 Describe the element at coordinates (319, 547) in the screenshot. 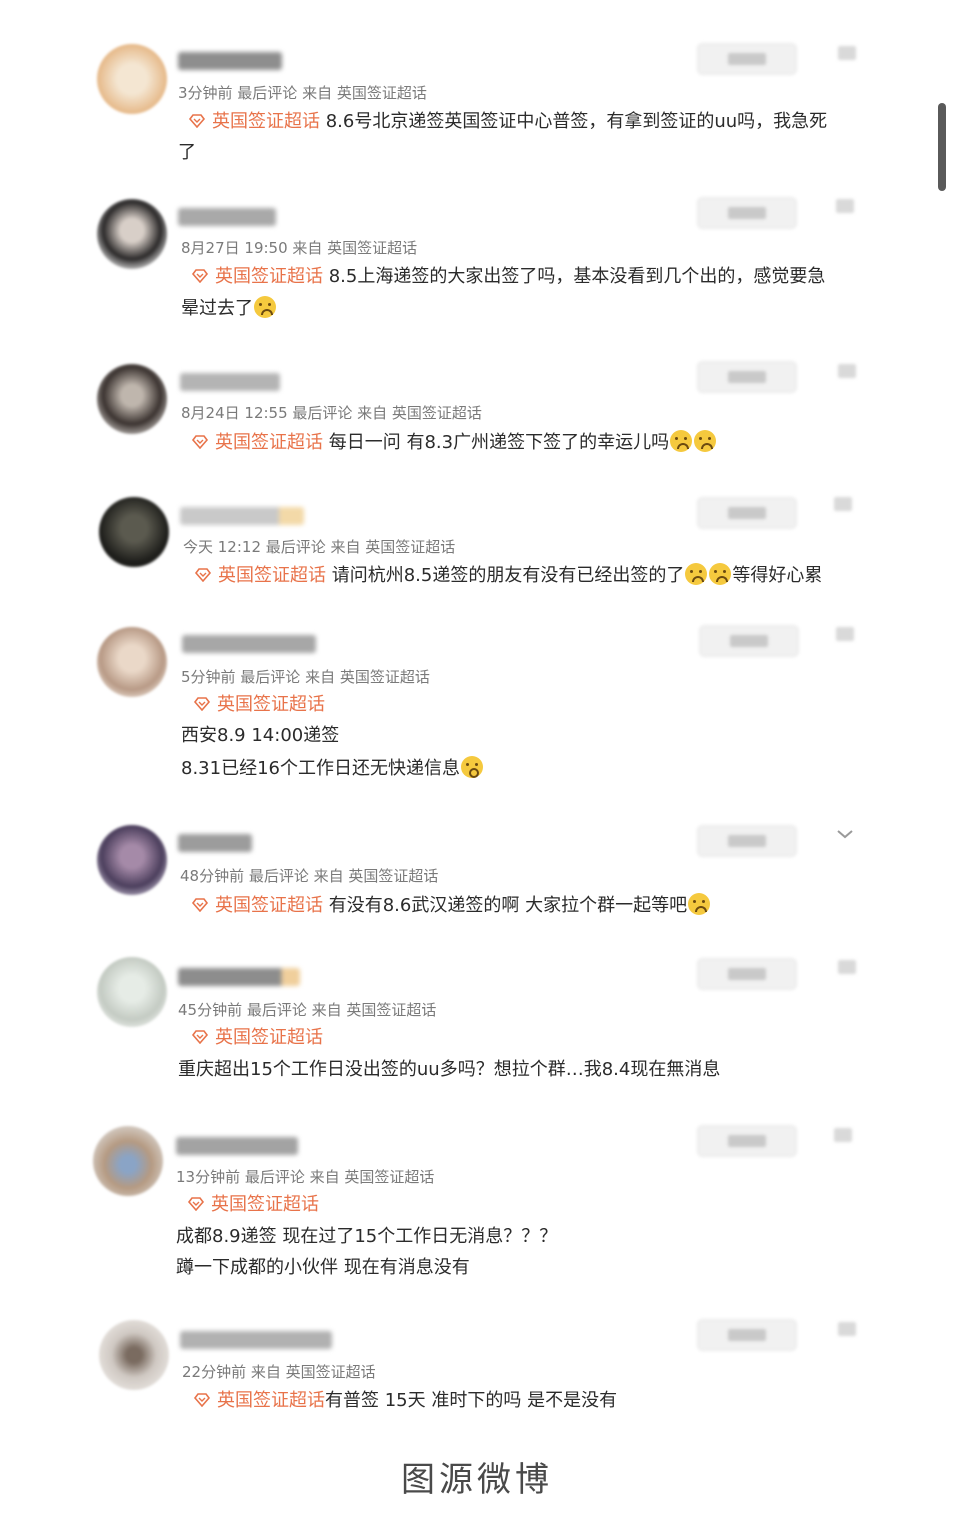

I see `post-meta: 今天 12:12 最后评论 来自 英国签证超话` at that location.